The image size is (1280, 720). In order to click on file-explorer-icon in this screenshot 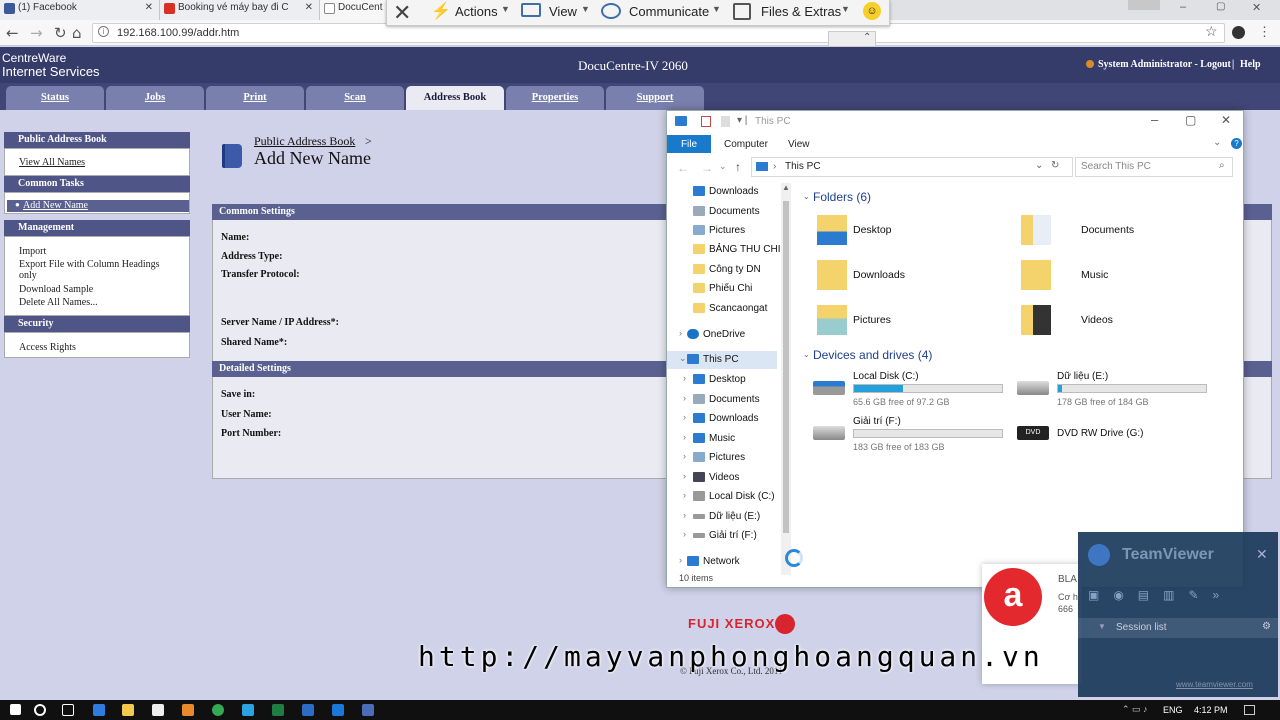, I will do `click(128, 710)`.